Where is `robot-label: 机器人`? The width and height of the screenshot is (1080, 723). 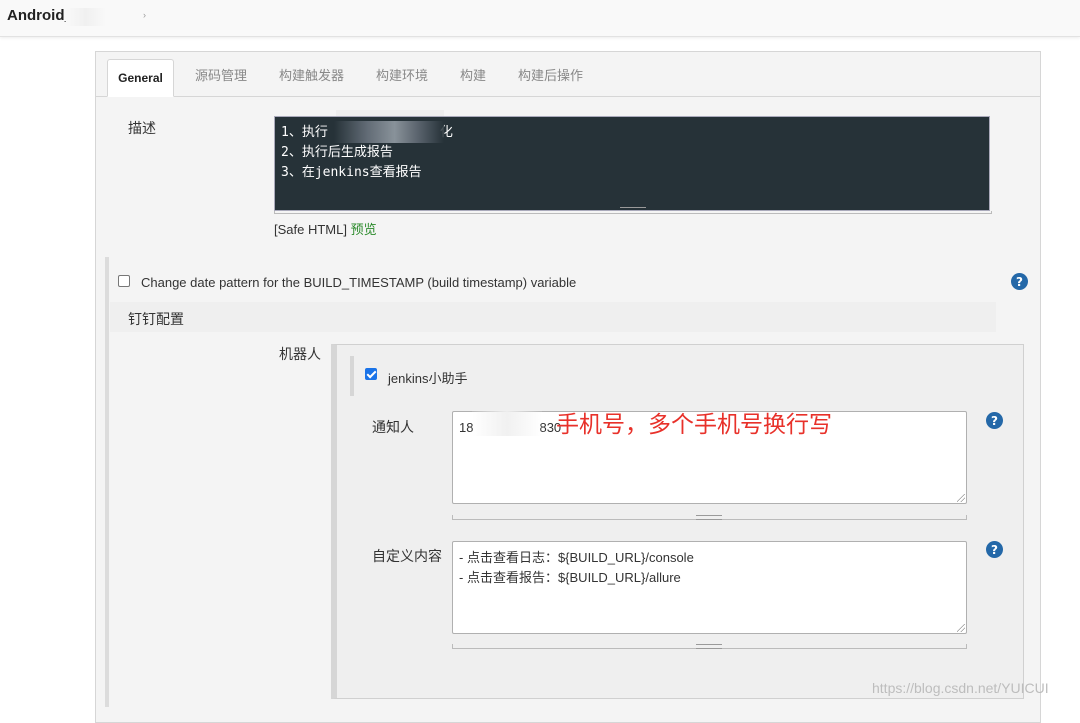
robot-label: 机器人 is located at coordinates (300, 354).